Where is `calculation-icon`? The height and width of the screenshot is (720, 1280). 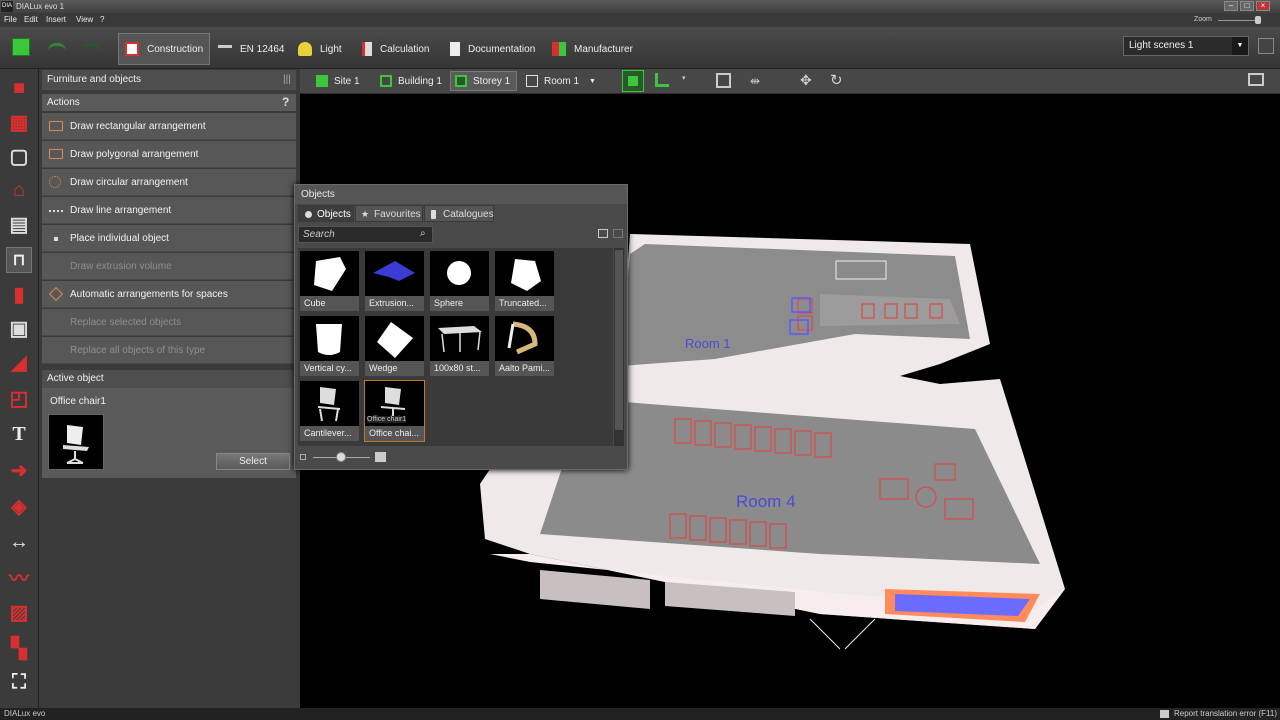 calculation-icon is located at coordinates (367, 49).